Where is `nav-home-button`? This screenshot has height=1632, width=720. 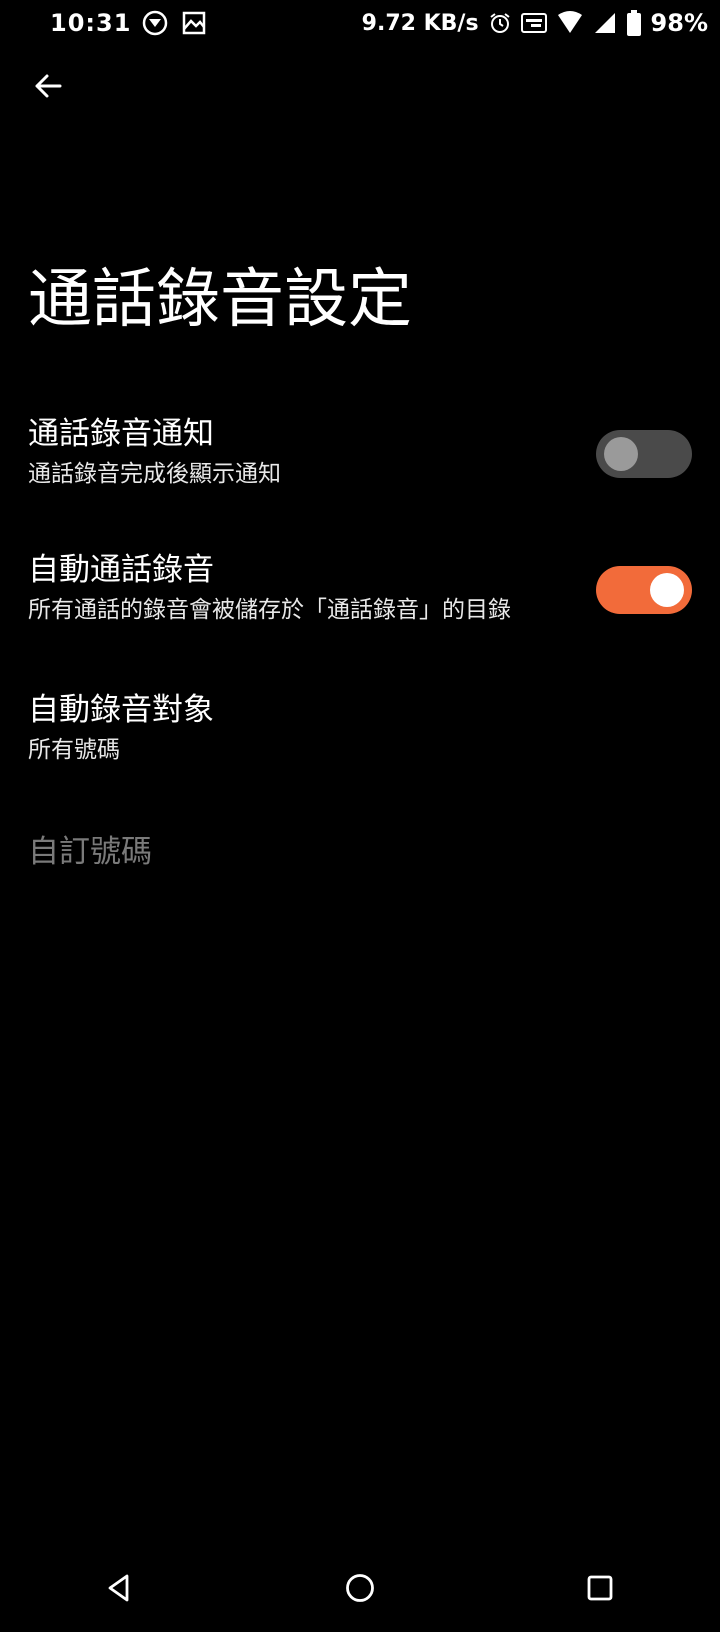 nav-home-button is located at coordinates (360, 1590).